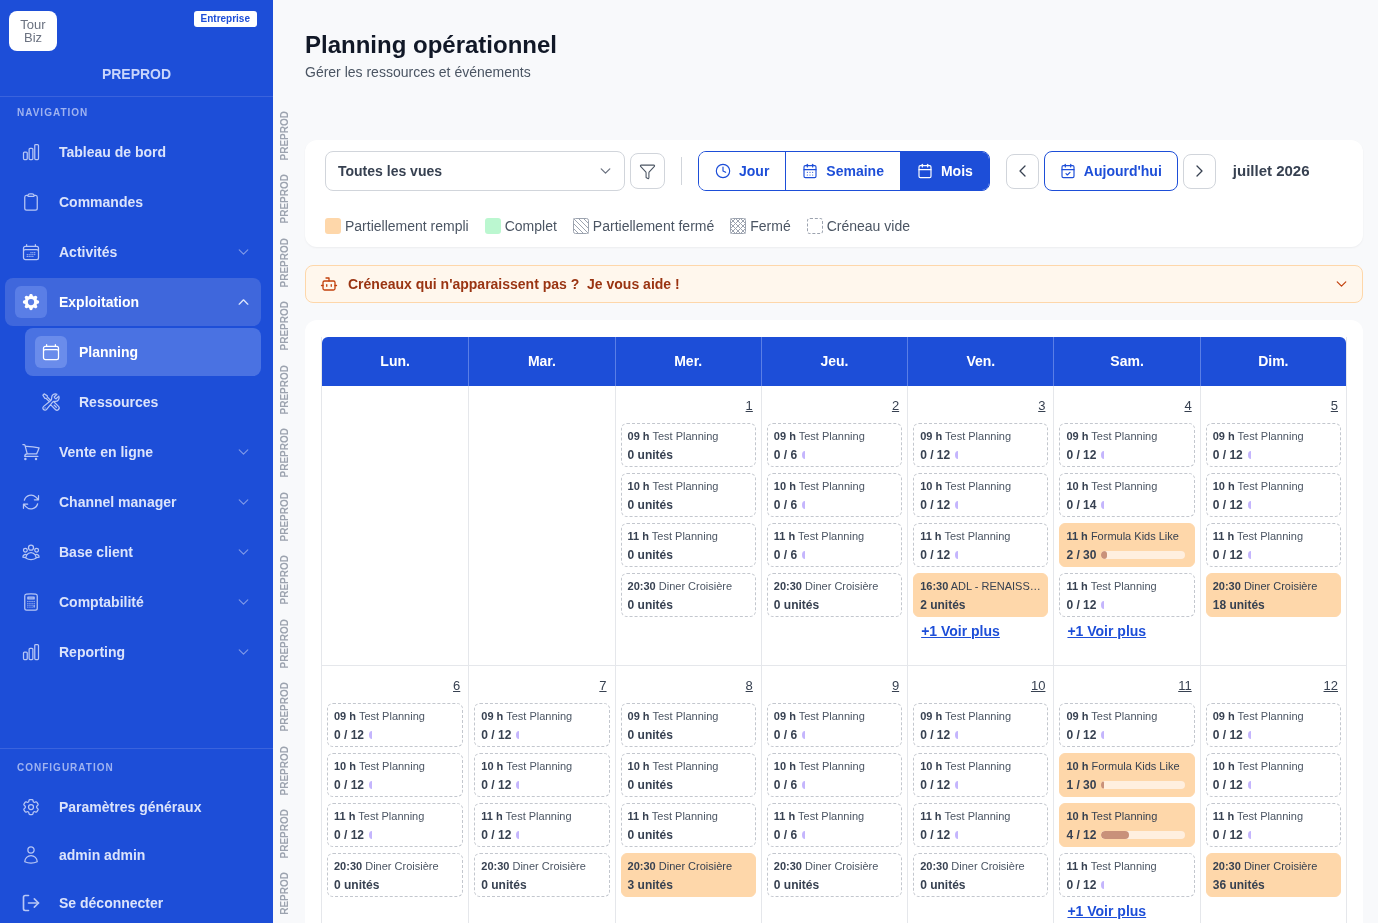 The height and width of the screenshot is (923, 1378). What do you see at coordinates (981, 361) in the screenshot?
I see `weekday-header: Ven.` at bounding box center [981, 361].